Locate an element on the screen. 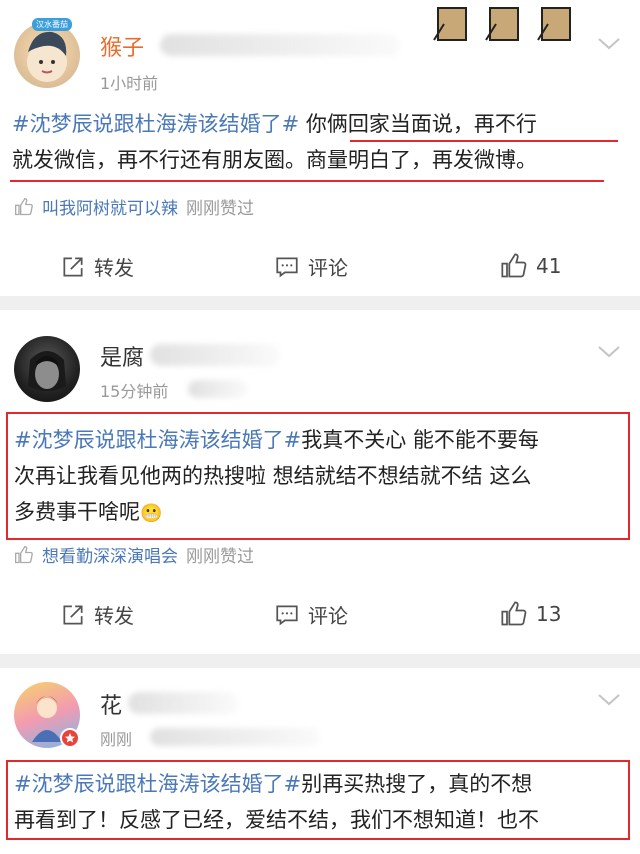 Image resolution: width=640 pixels, height=854 pixels. avatar-badge: 汉水番茄 is located at coordinates (52, 24).